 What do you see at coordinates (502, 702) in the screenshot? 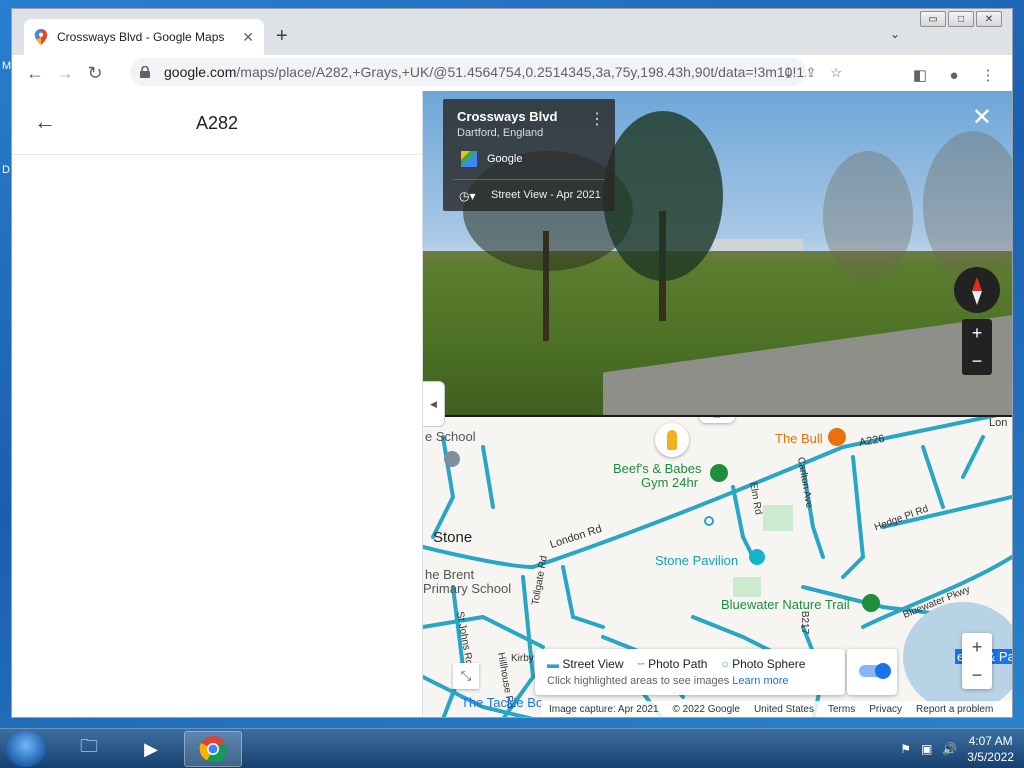
I see `map-label-tackle: The Tackle Bo` at bounding box center [502, 702].